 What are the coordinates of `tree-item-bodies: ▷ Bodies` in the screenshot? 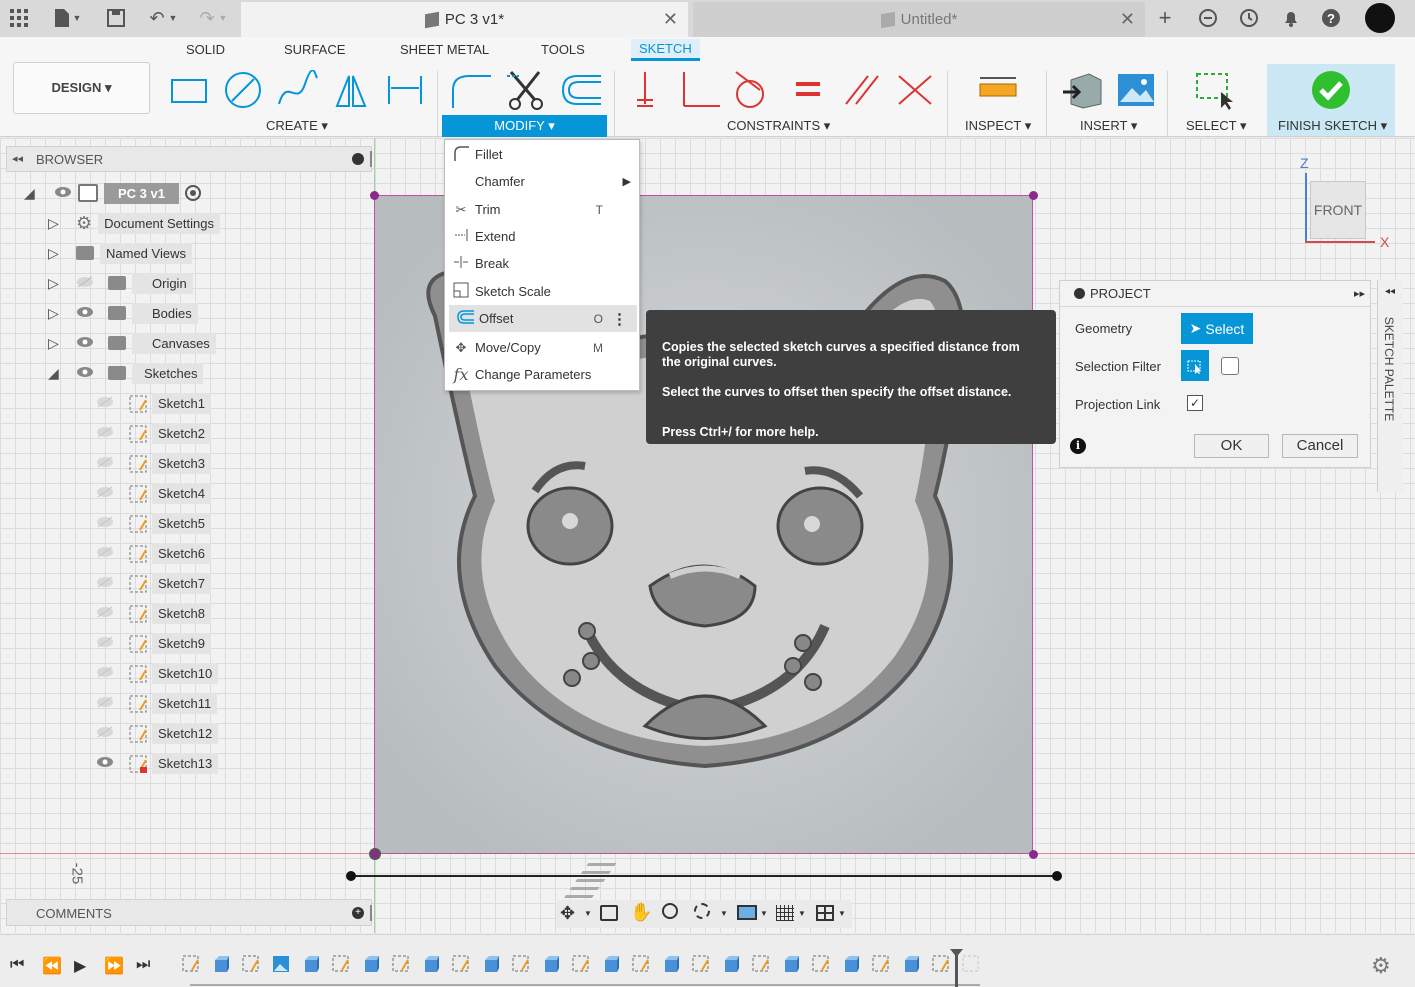 It's located at (123, 313).